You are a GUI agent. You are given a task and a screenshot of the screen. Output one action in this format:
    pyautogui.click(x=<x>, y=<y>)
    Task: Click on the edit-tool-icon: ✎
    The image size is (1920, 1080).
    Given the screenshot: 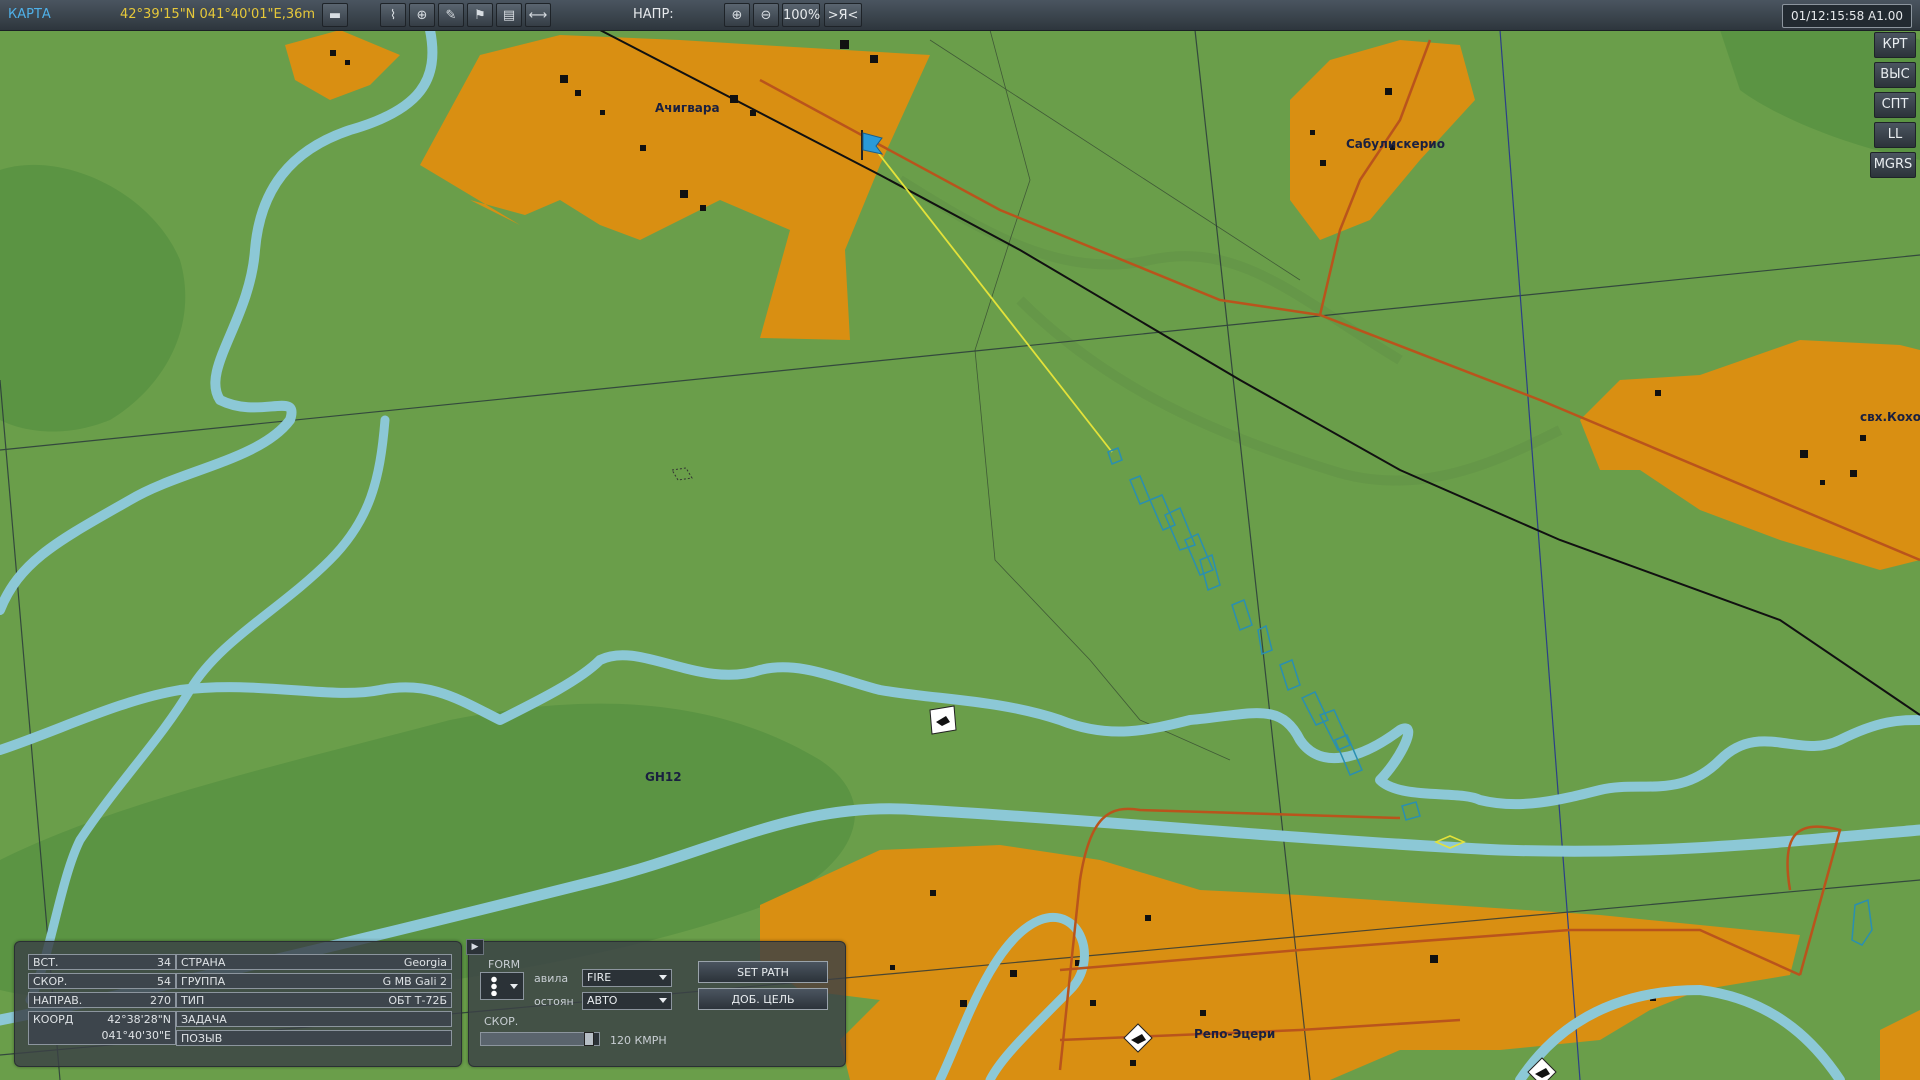 What is the action you would take?
    pyautogui.click(x=451, y=15)
    